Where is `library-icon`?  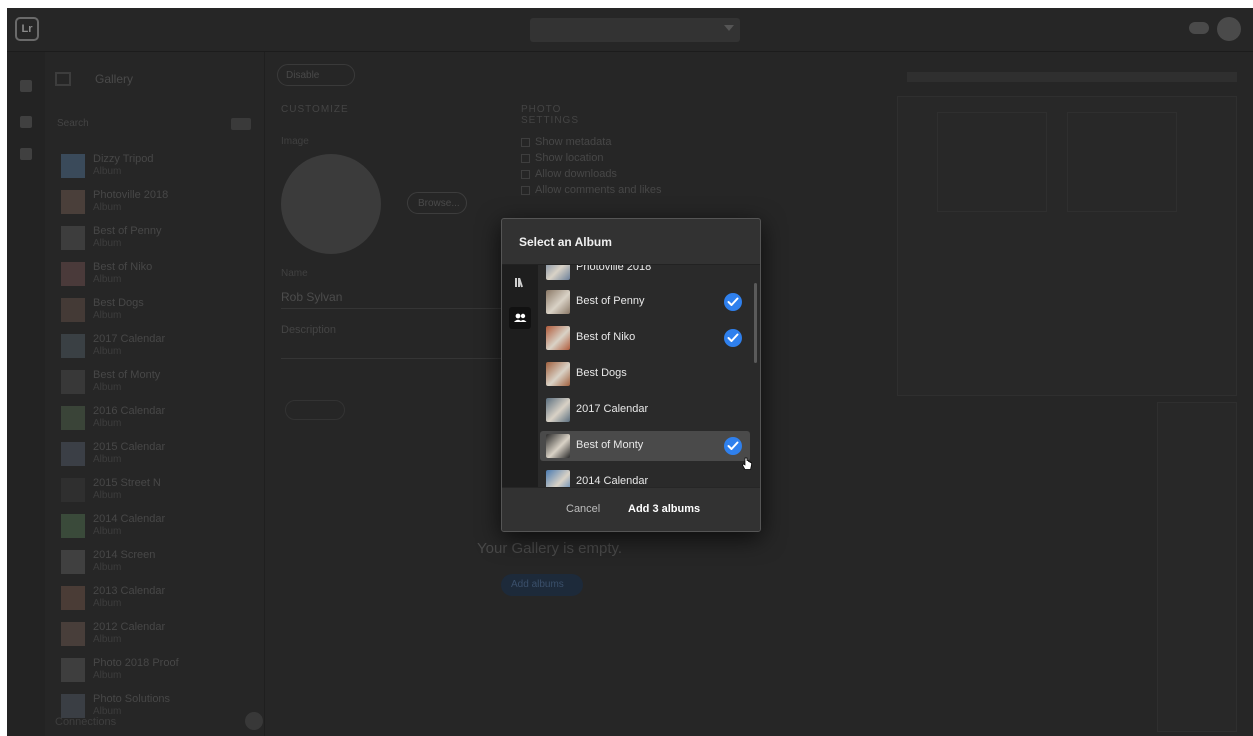 library-icon is located at coordinates (520, 282).